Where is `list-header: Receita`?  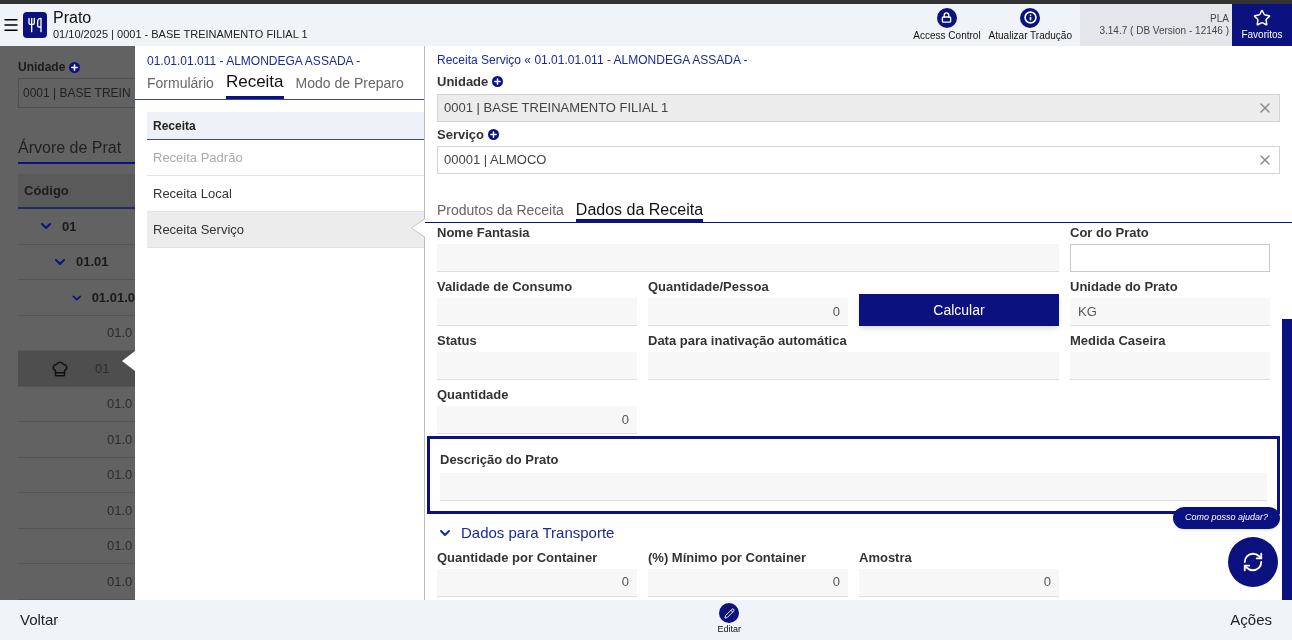 list-header: Receita is located at coordinates (285, 126).